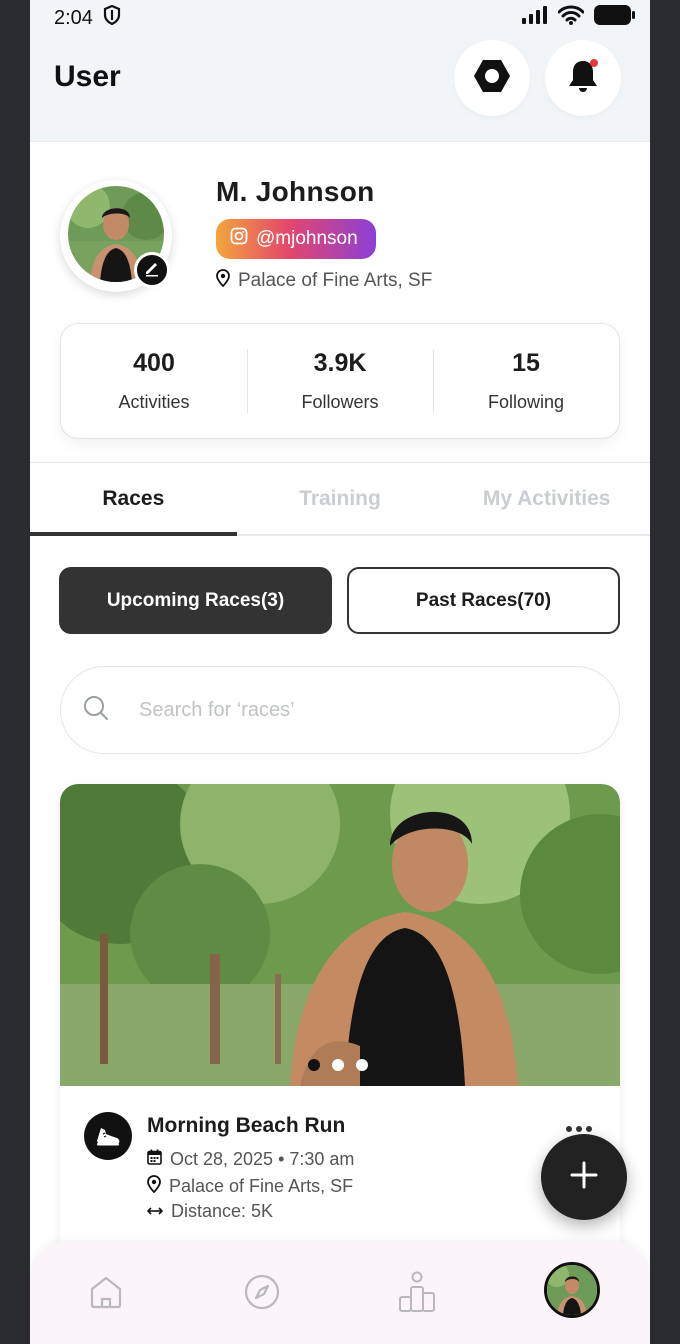  Describe the element at coordinates (217, 709) in the screenshot. I see `search-placeholder: Search for ‘races’` at that location.